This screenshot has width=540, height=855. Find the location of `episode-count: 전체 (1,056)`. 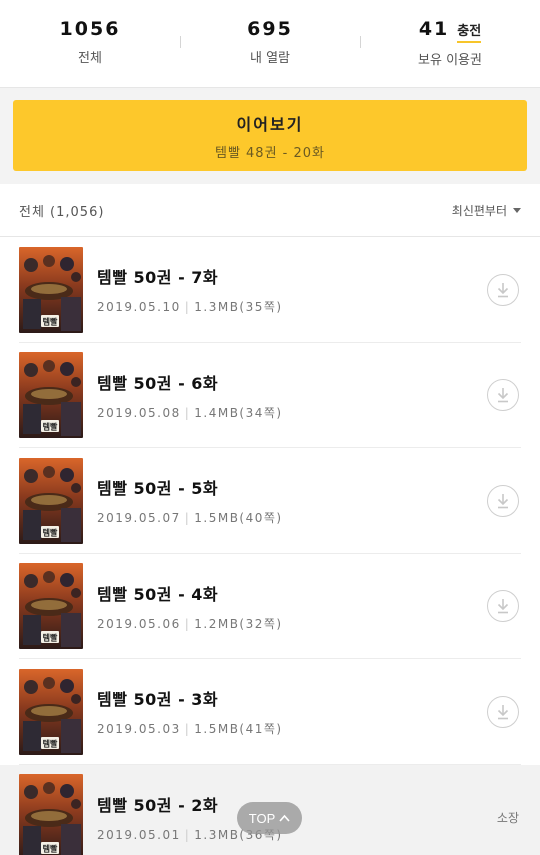

episode-count: 전체 (1,056) is located at coordinates (62, 212).